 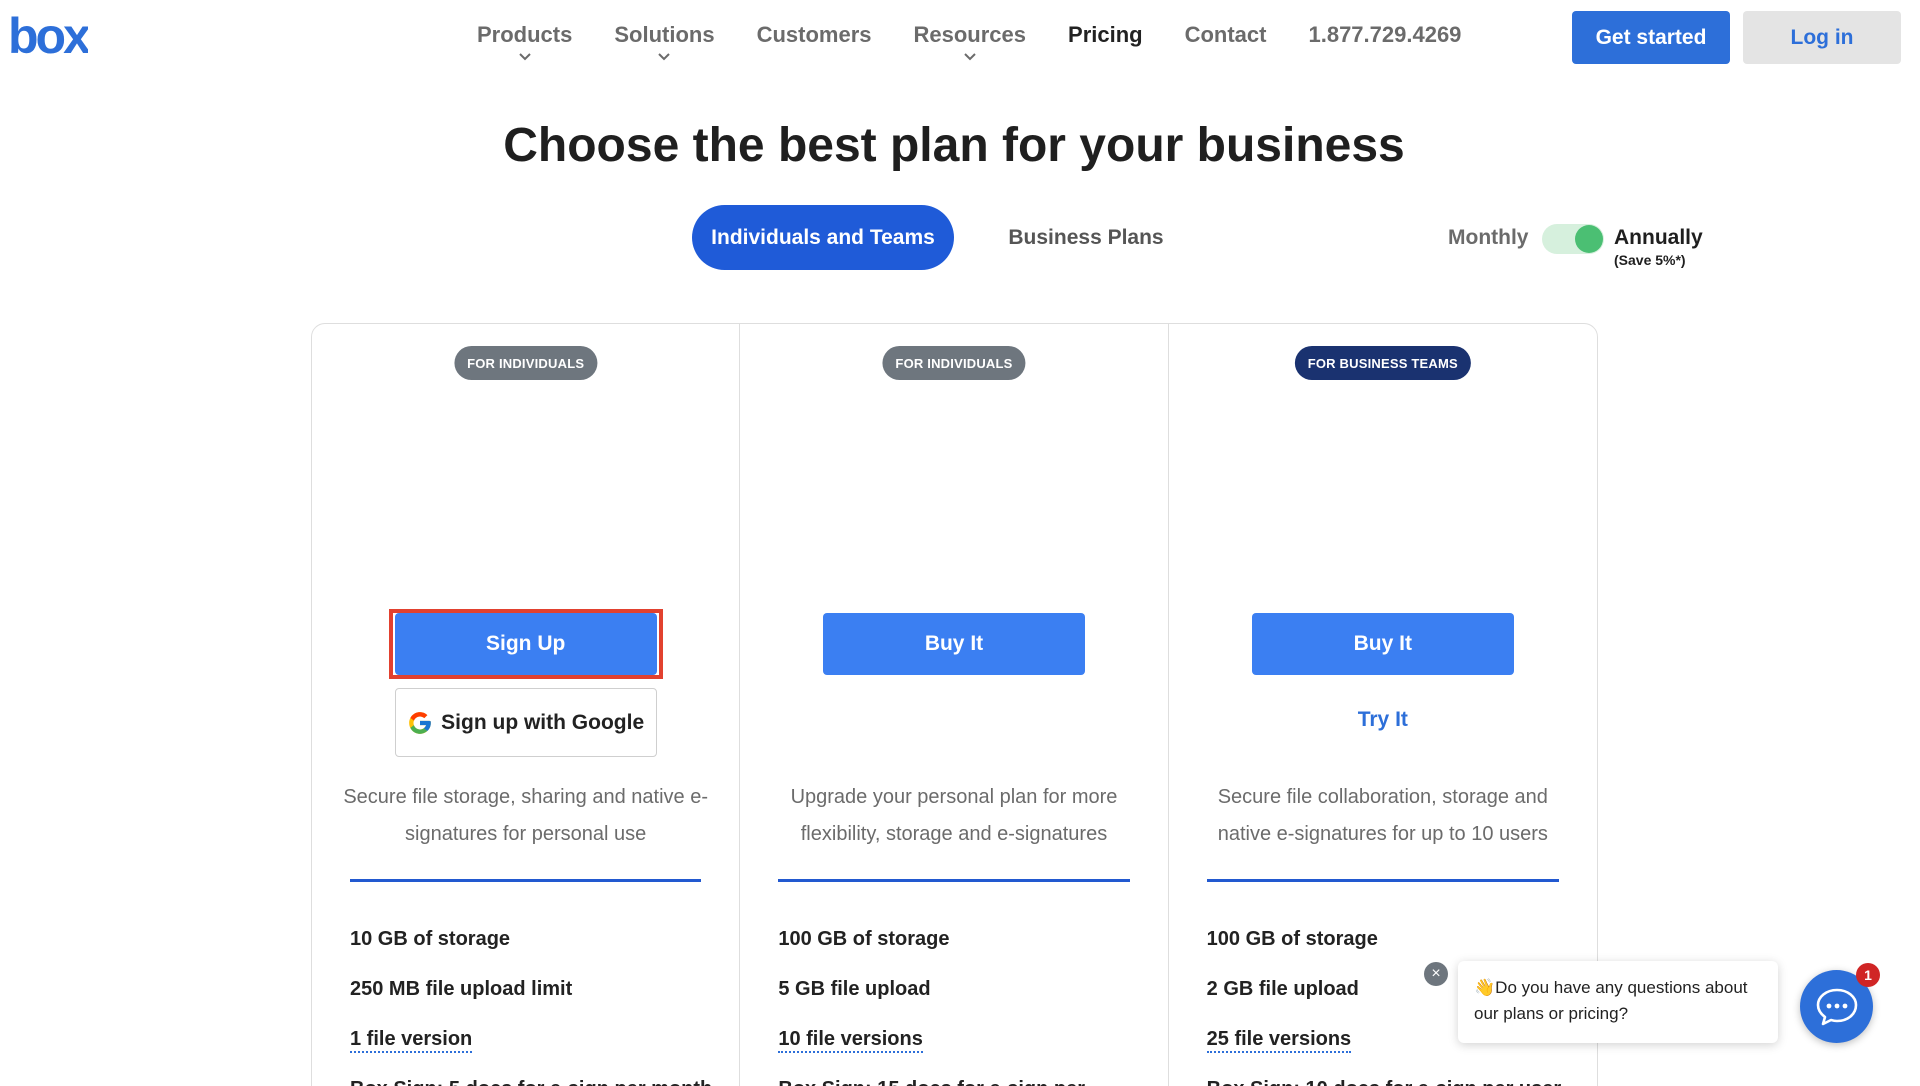 I want to click on feature-file-versions-label: 10 file versions, so click(x=850, y=1040).